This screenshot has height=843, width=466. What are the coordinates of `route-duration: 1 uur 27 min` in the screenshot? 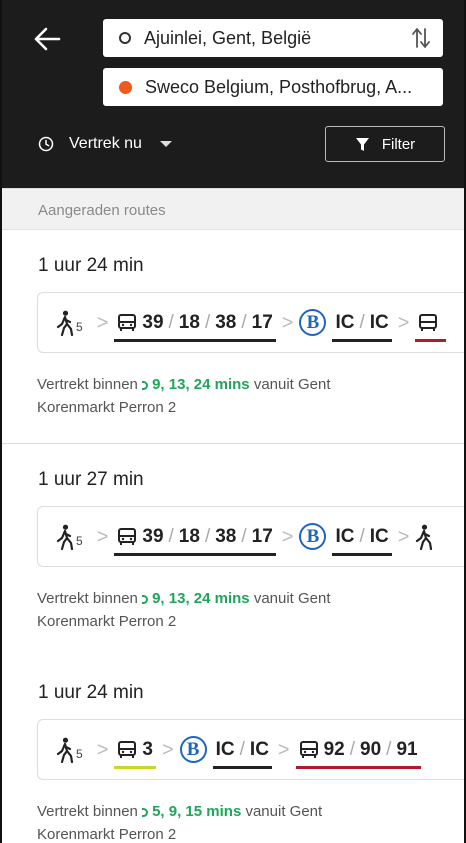 It's located at (91, 479).